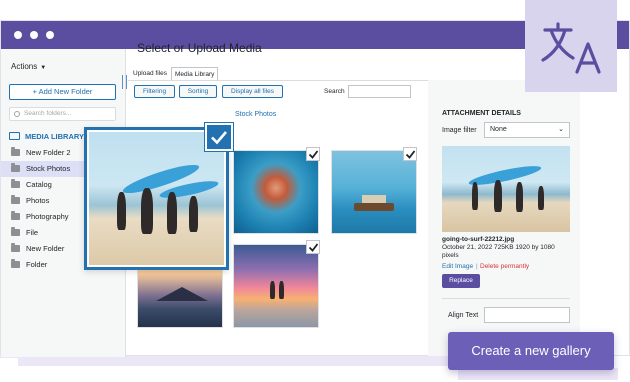 This screenshot has height=382, width=630. Describe the element at coordinates (39, 184) in the screenshot. I see `folder-label: Catalog` at that location.